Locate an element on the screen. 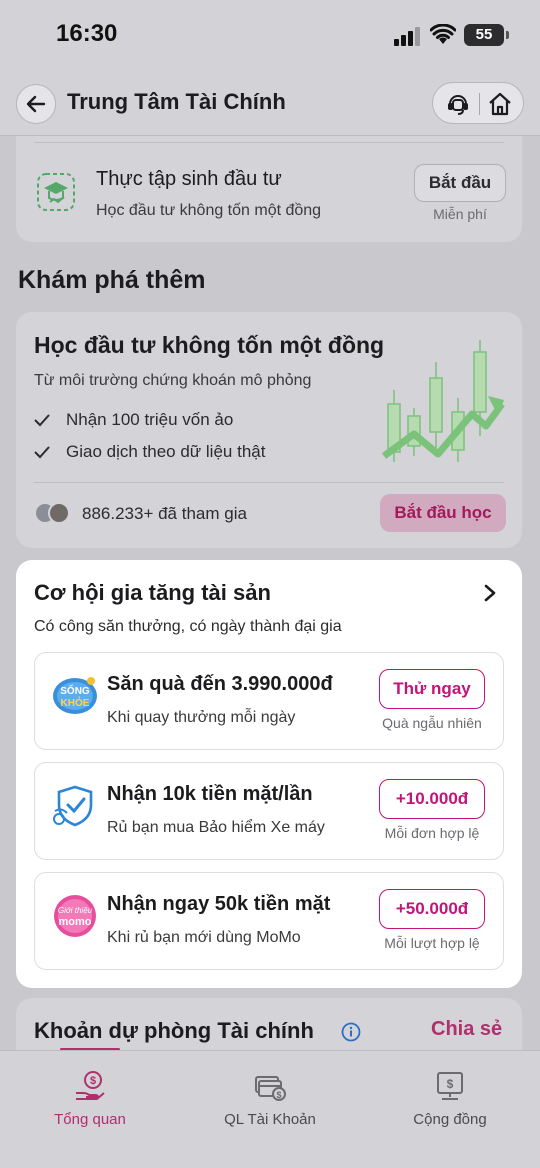 Image resolution: width=540 pixels, height=1168 pixels. logo-text: Giới thiệu is located at coordinates (75, 910).